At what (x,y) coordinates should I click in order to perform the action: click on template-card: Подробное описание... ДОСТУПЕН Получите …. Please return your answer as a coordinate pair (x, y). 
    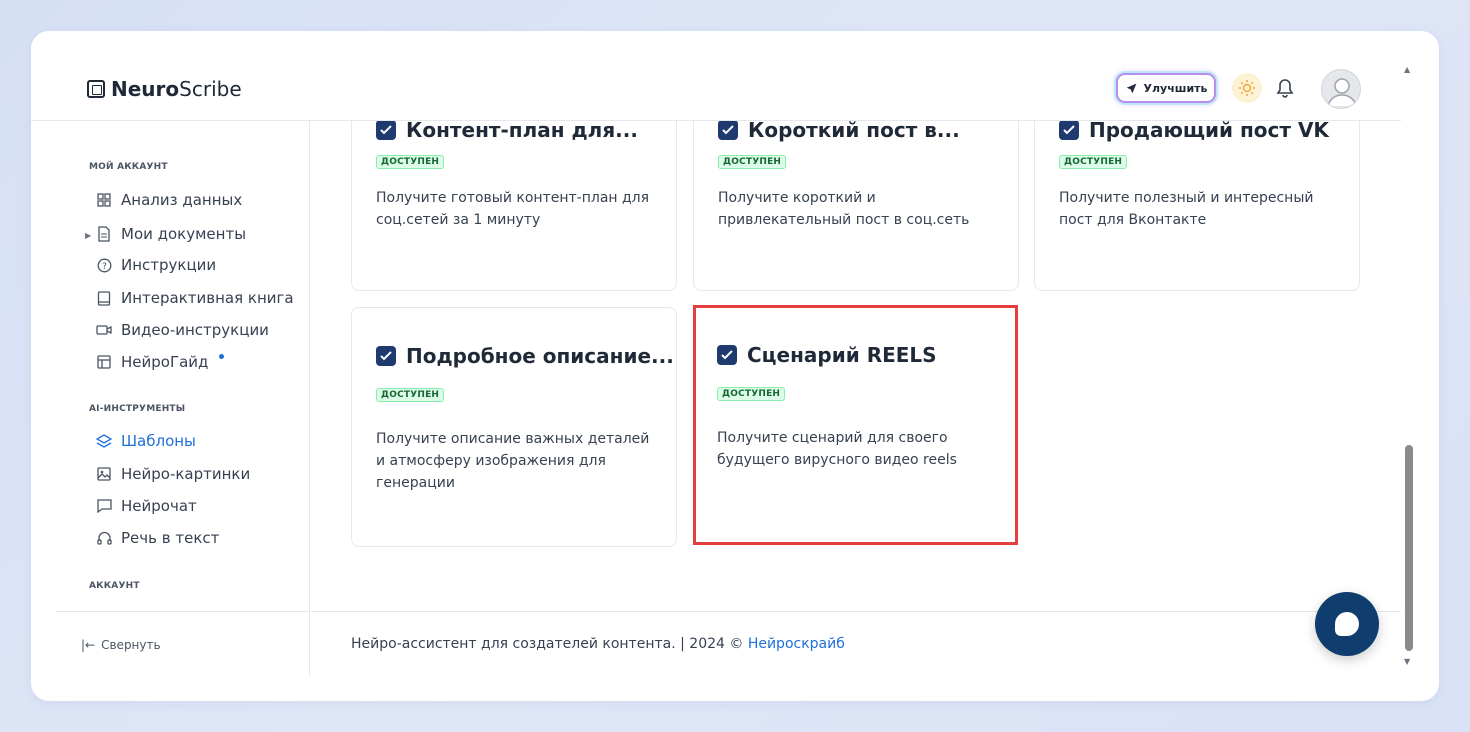
    Looking at the image, I should click on (514, 427).